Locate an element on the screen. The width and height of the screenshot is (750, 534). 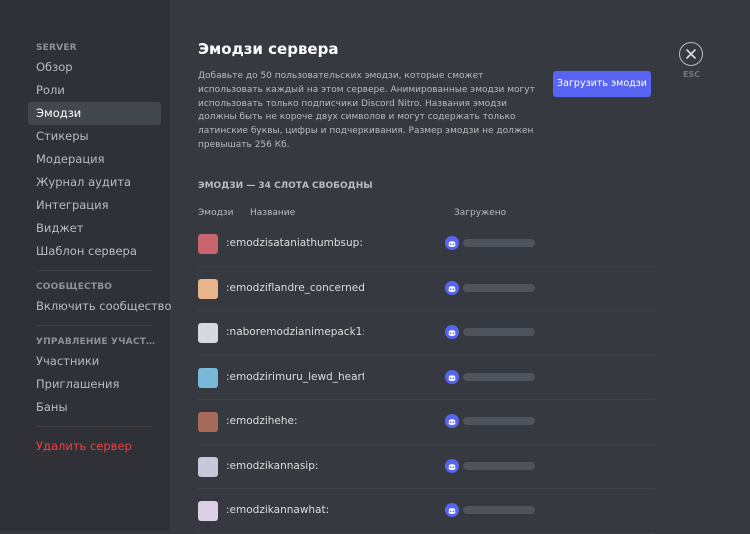
sidebar-item-server-0: Обзор is located at coordinates (94, 67).